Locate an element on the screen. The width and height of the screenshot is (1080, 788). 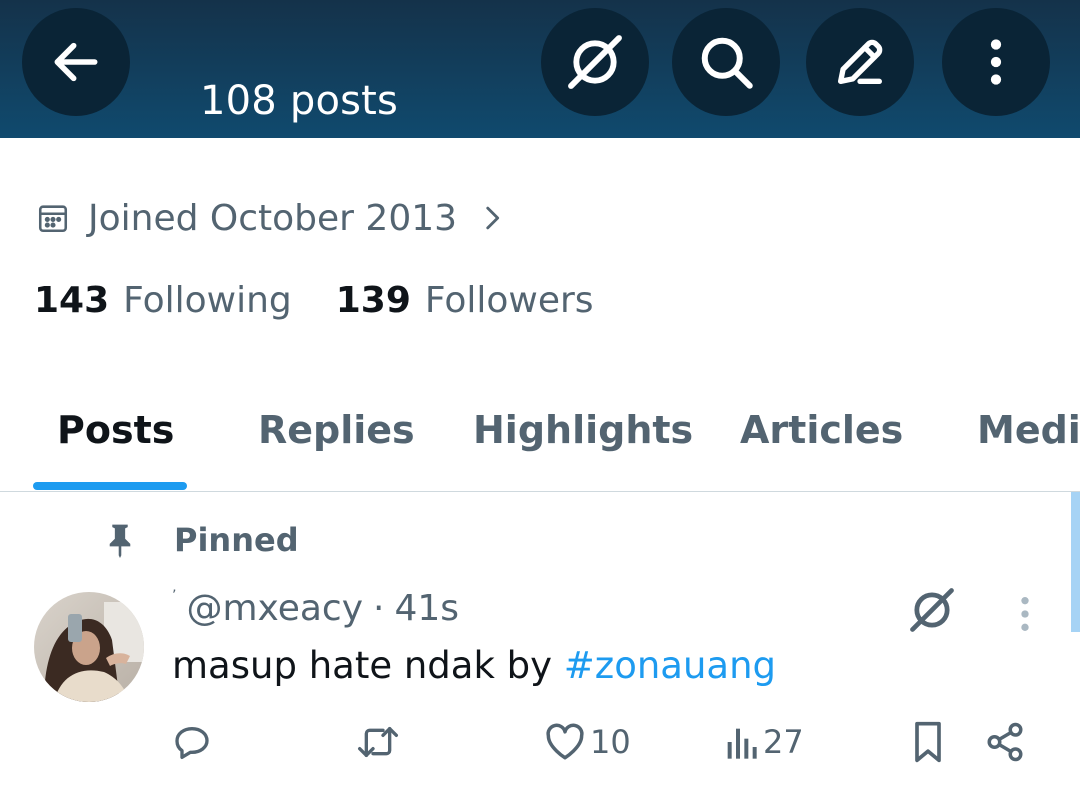
bookmark-button is located at coordinates (928, 742).